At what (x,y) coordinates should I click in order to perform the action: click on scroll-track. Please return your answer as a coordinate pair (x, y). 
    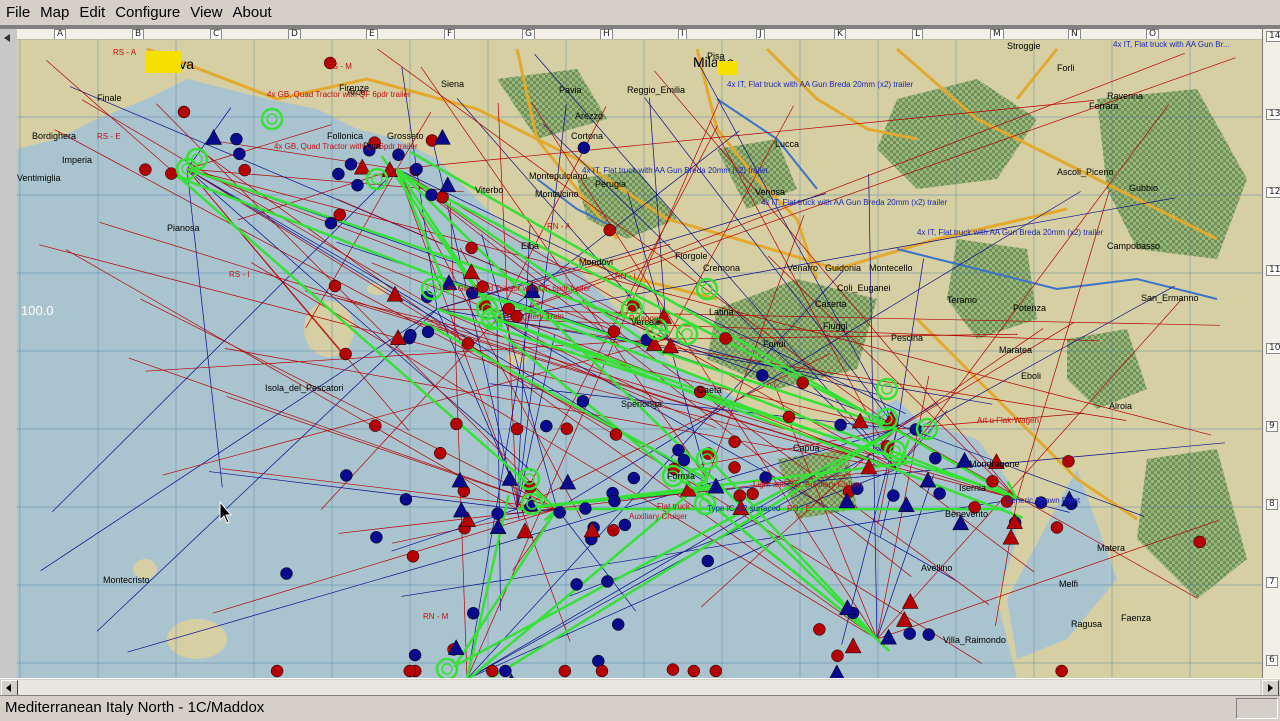
    Looking at the image, I should click on (639, 687).